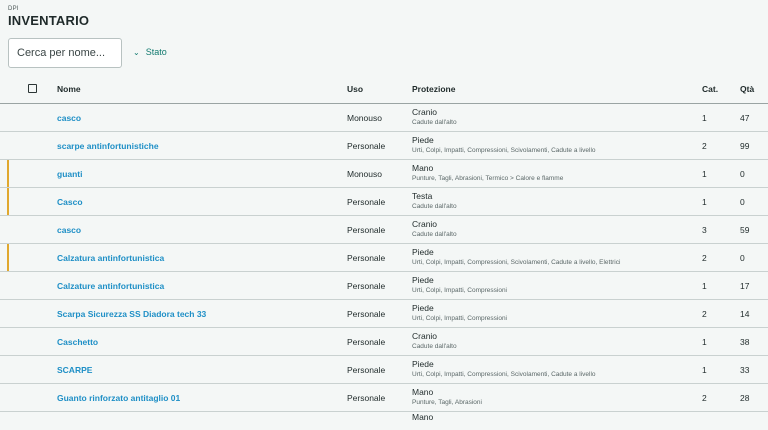 This screenshot has width=768, height=430. Describe the element at coordinates (202, 314) in the screenshot. I see `item-name-link: Scarpa Sicurezza SS Diadora tech 33` at that location.